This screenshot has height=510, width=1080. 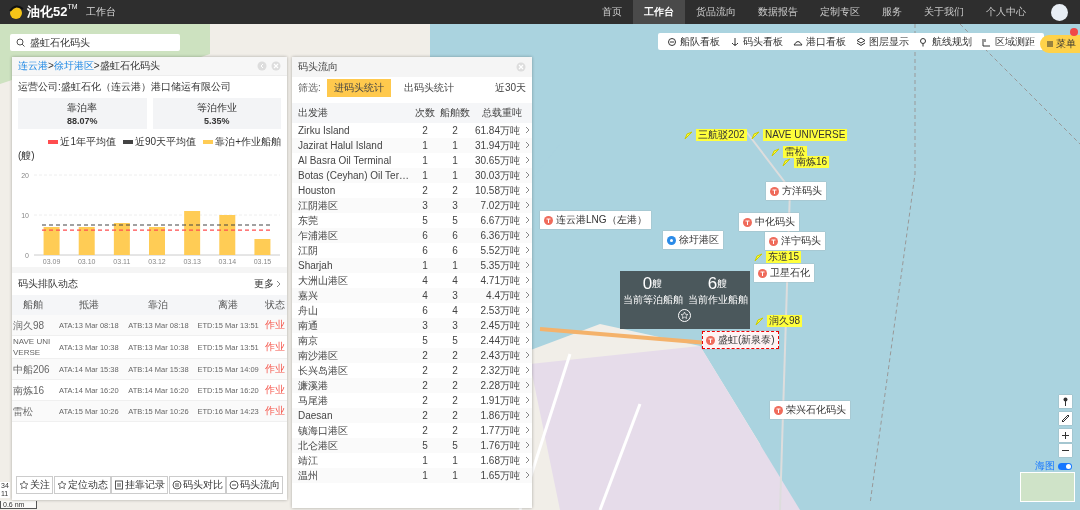 I want to click on ruler-icon, so click(x=1065, y=418).